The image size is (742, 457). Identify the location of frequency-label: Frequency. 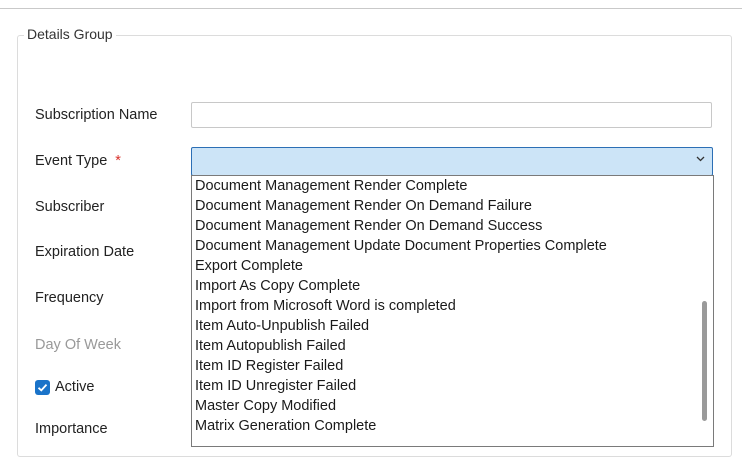
(69, 298).